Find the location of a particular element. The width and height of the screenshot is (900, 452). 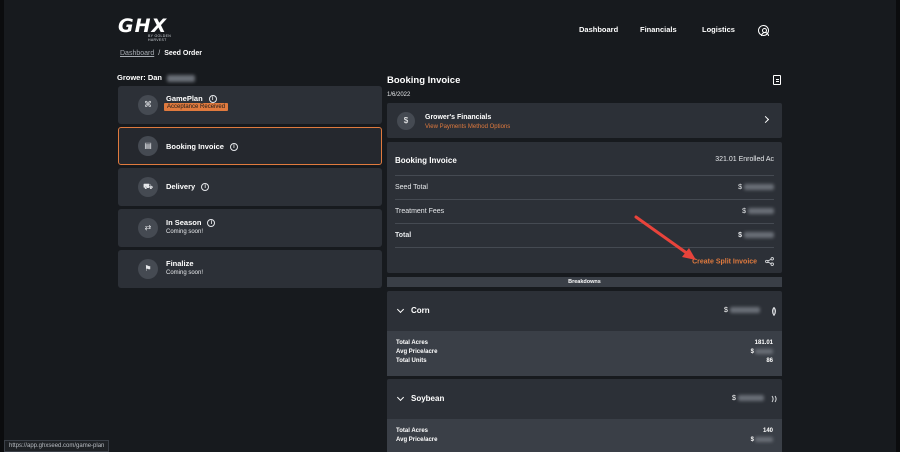

truck-icon: ⛟ is located at coordinates (148, 187).